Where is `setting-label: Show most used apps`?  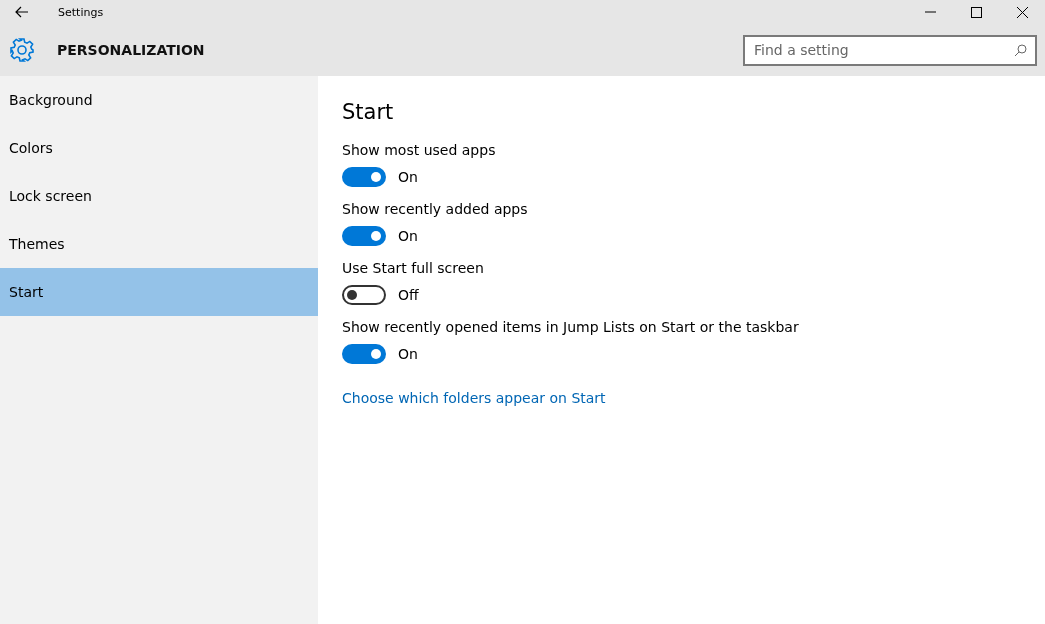
setting-label: Show most used apps is located at coordinates (419, 150).